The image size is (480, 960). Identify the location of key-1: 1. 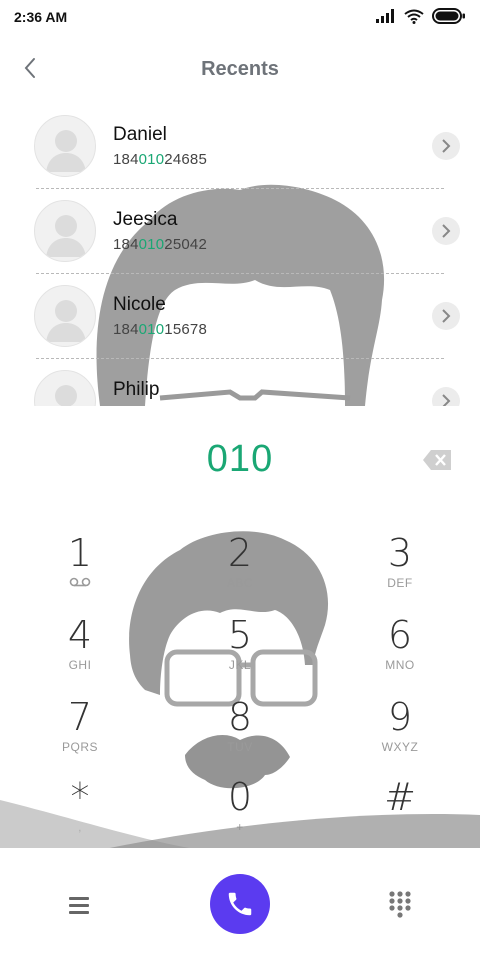
(80, 572).